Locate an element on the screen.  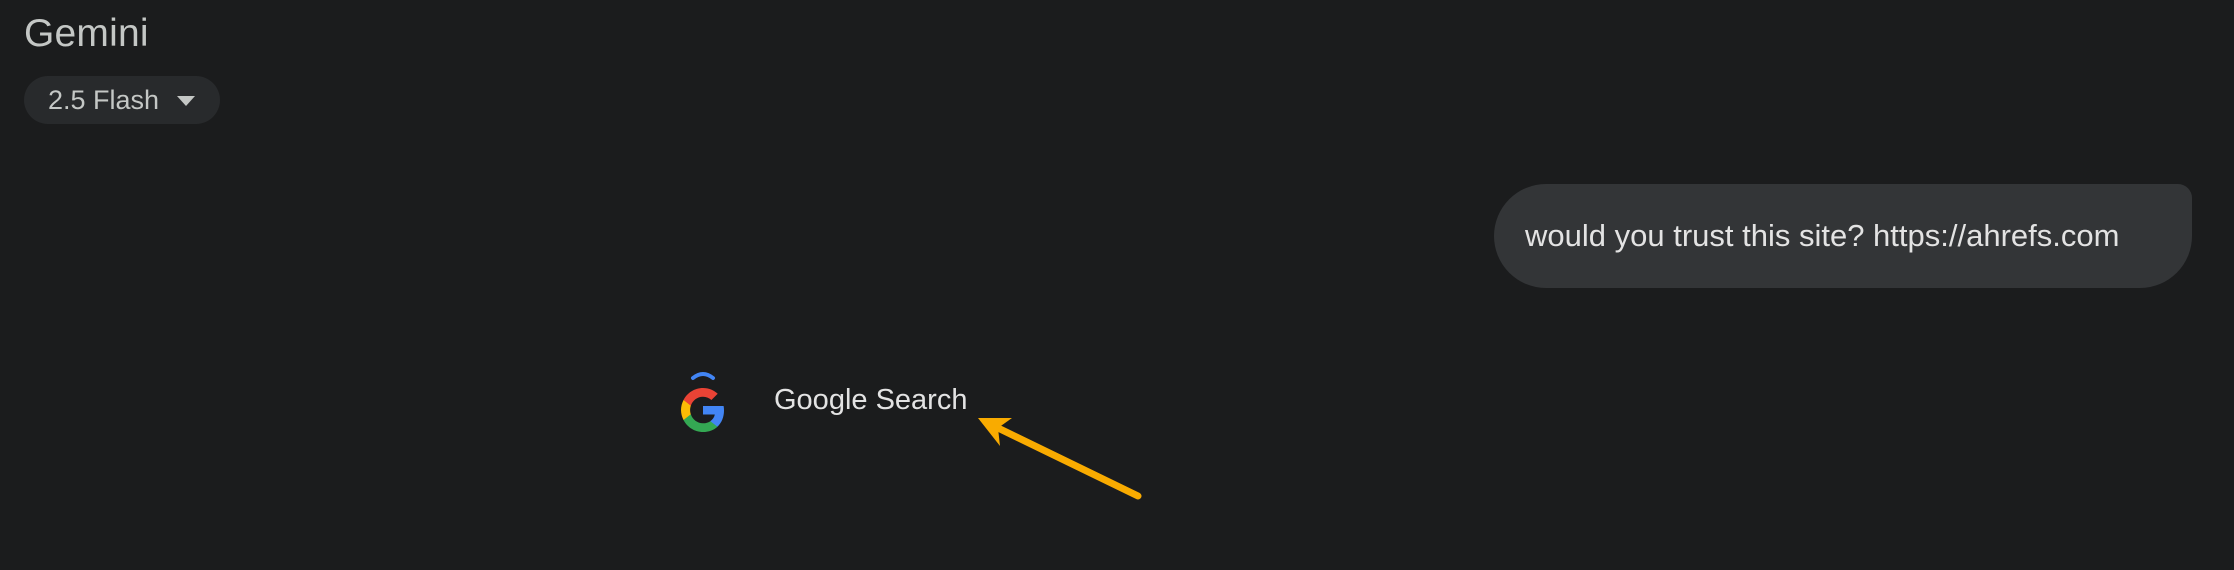
tool-call-row: Google Search is located at coordinates (821, 401).